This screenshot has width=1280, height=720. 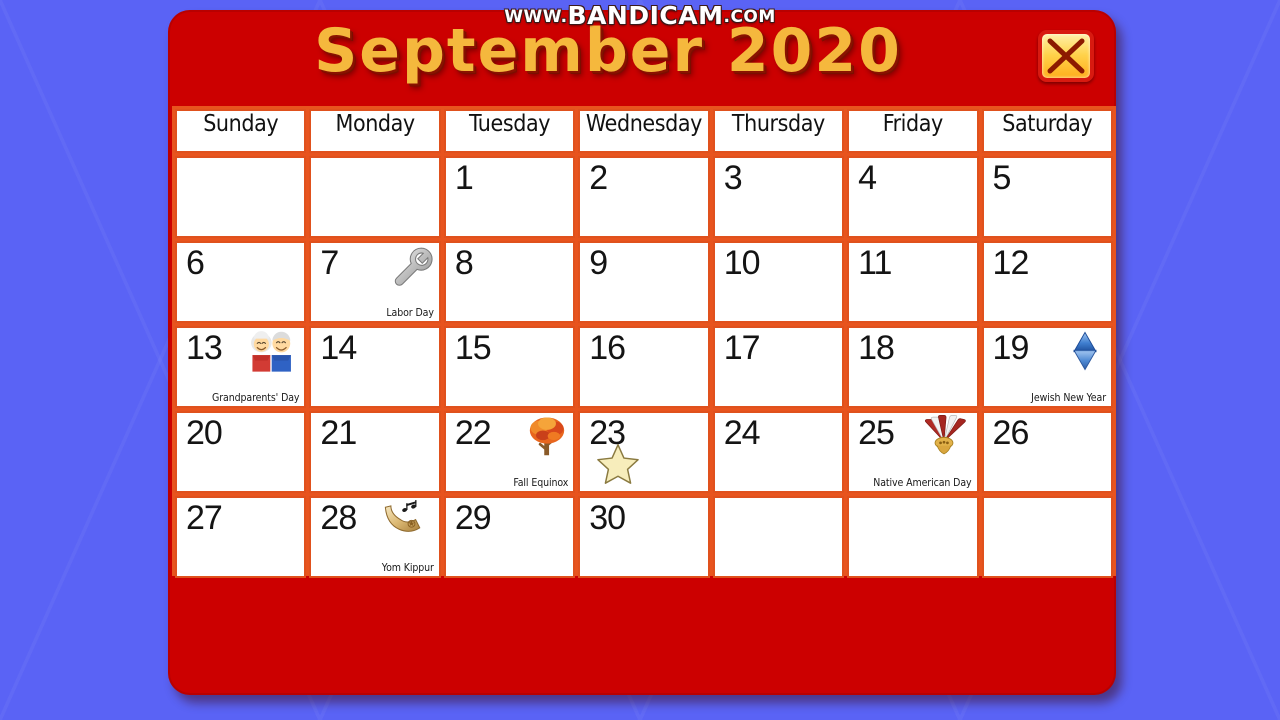 What do you see at coordinates (1047, 367) in the screenshot?
I see `calendar-cell-day-19: 19 Jewish New Year` at bounding box center [1047, 367].